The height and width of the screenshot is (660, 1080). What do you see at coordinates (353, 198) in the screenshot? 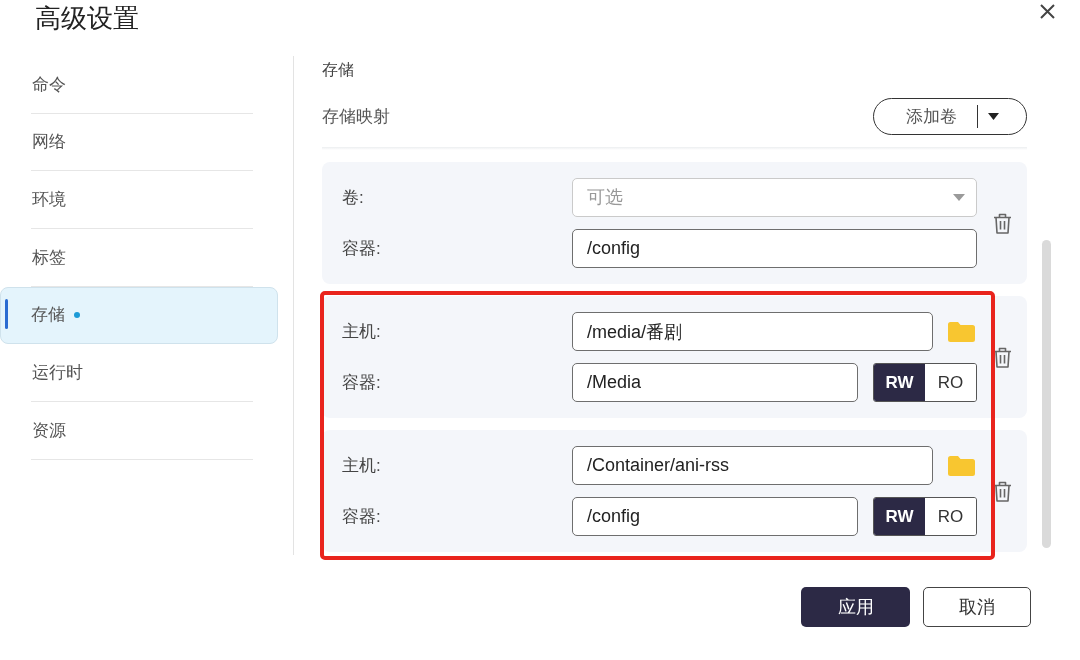
I see `field-label: 卷:` at bounding box center [353, 198].